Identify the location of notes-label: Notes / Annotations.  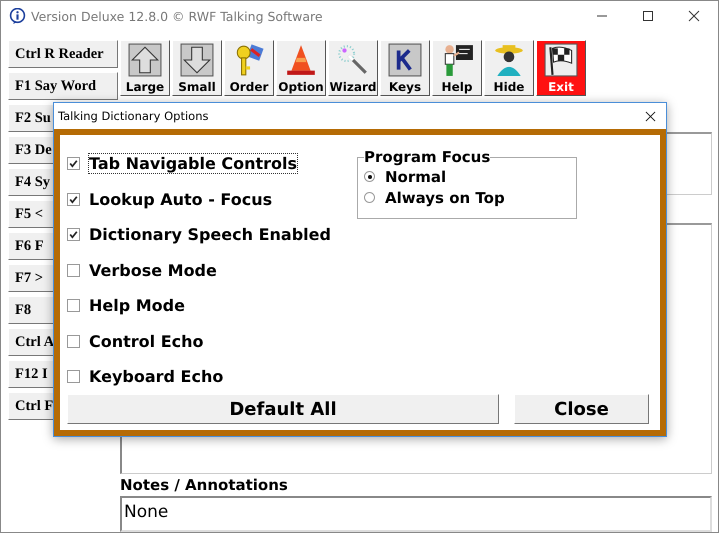
(204, 485).